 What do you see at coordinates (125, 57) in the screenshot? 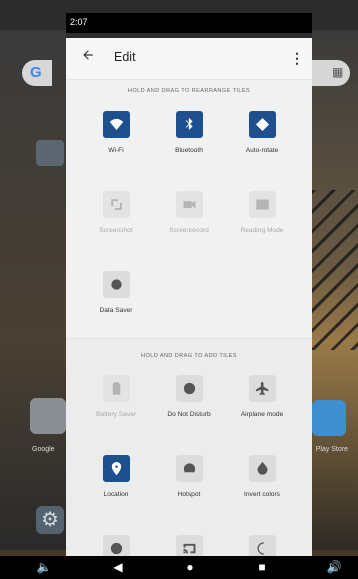
I see `page-title: Edit` at bounding box center [125, 57].